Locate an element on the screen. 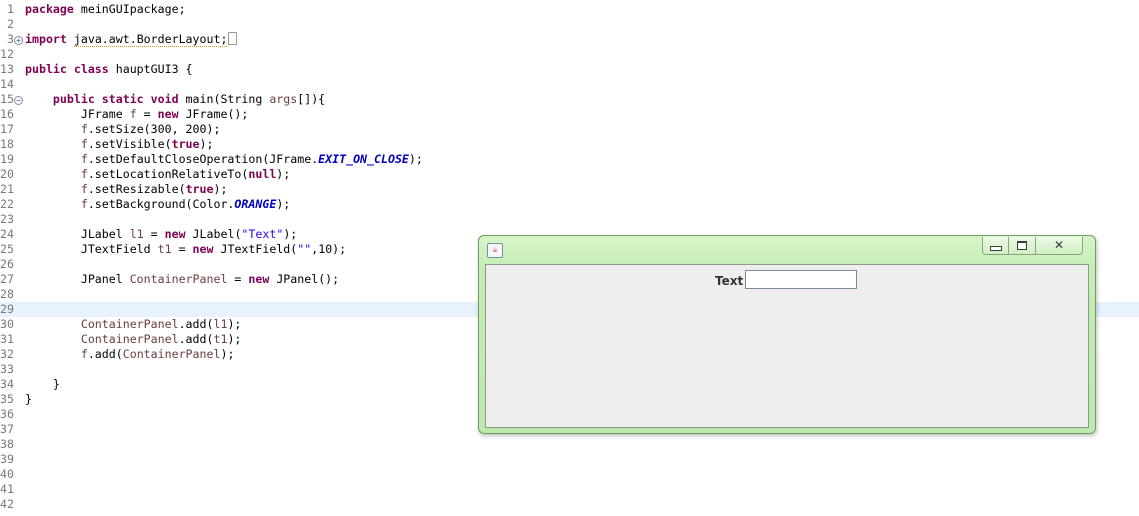  code-text: f.setSize(300, 200); is located at coordinates (150, 129).